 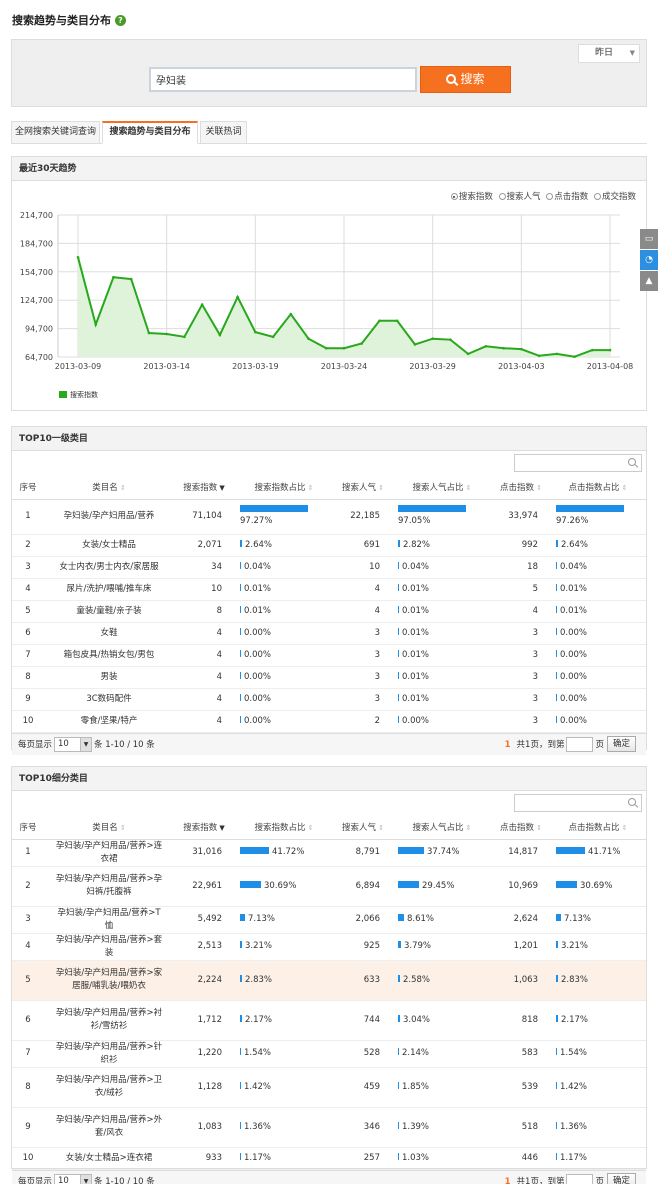 What do you see at coordinates (284, 1158) in the screenshot?
I see `search-index-share: 1.17%` at bounding box center [284, 1158].